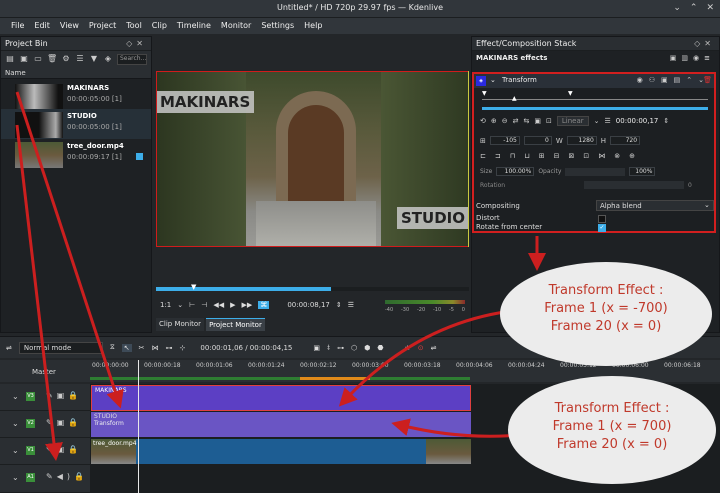 The width and height of the screenshot is (720, 493). Describe the element at coordinates (429, 357) in the screenshot. I see `arrow-top-bubble` at that location.